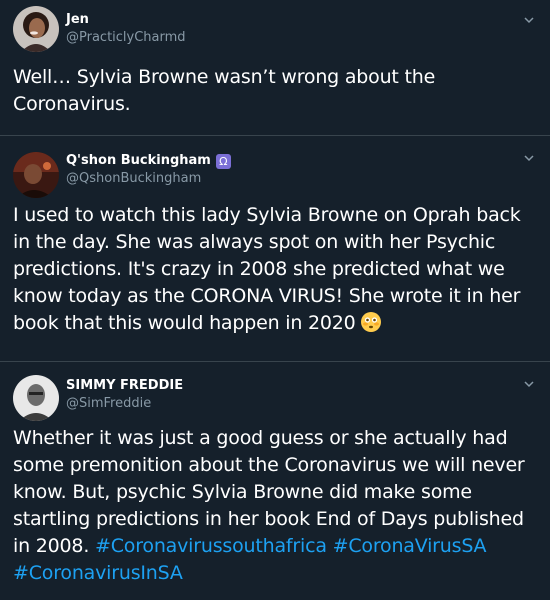  I want to click on avatar-photo-simmy, so click(36, 398).